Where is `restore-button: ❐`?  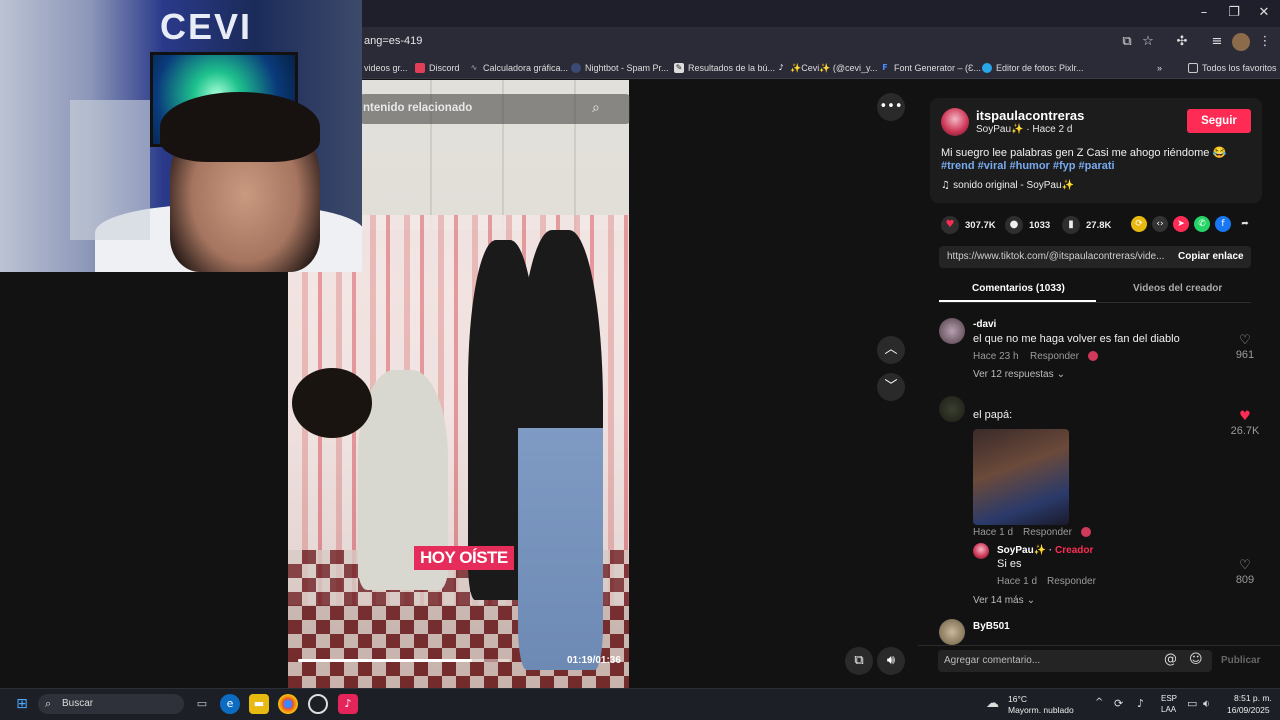 restore-button: ❐ is located at coordinates (1234, 13).